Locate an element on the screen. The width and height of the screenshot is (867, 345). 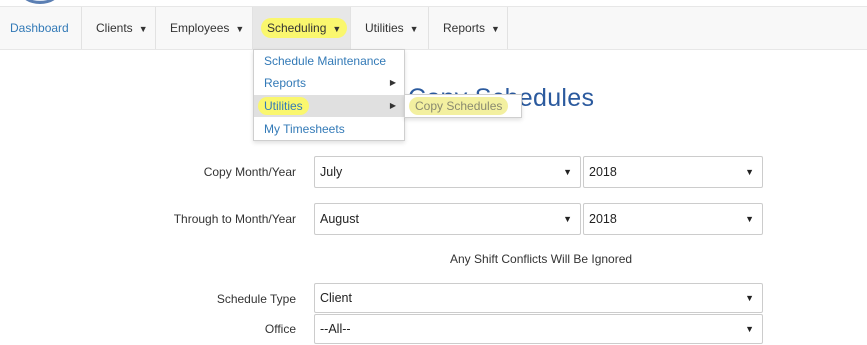
menu-item-label: Schedule Maintenance is located at coordinates (325, 61).